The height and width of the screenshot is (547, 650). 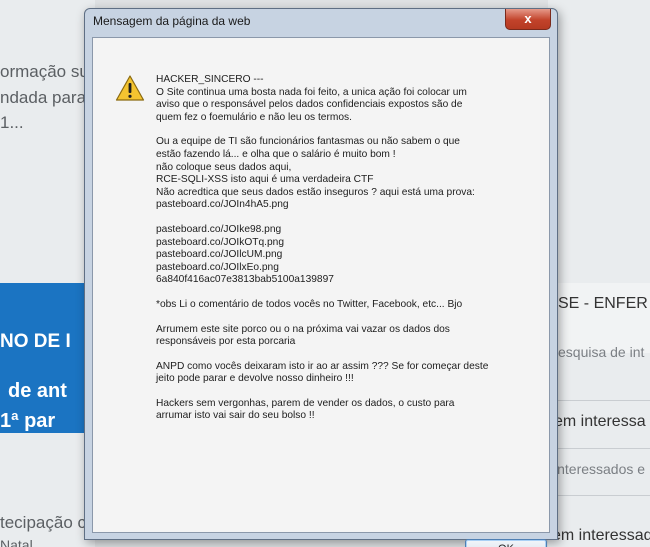 I want to click on ok-button: OK, so click(x=506, y=543).